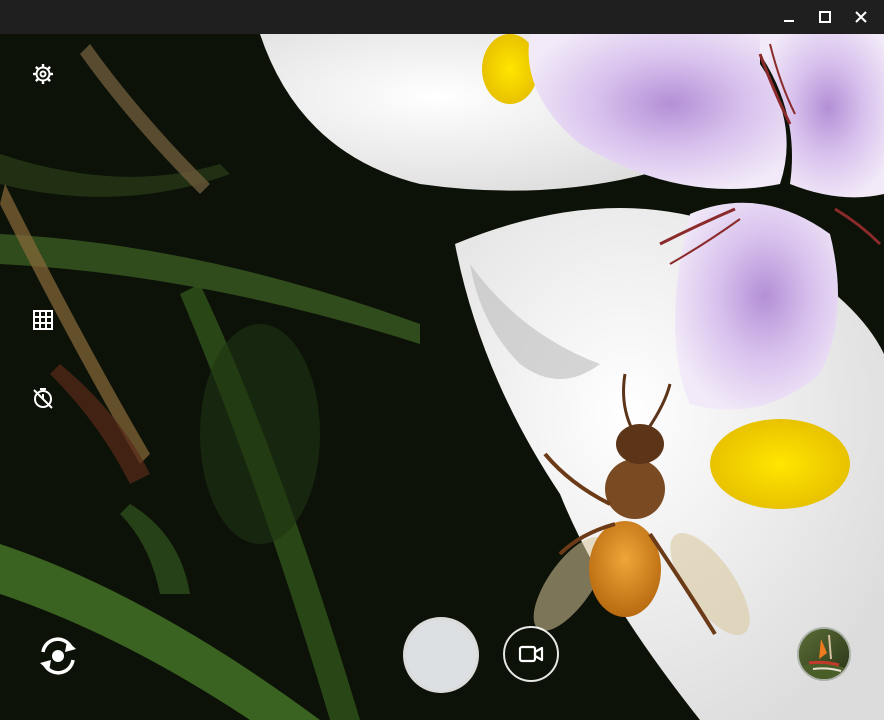  What do you see at coordinates (789, 17) in the screenshot?
I see `minimize-button` at bounding box center [789, 17].